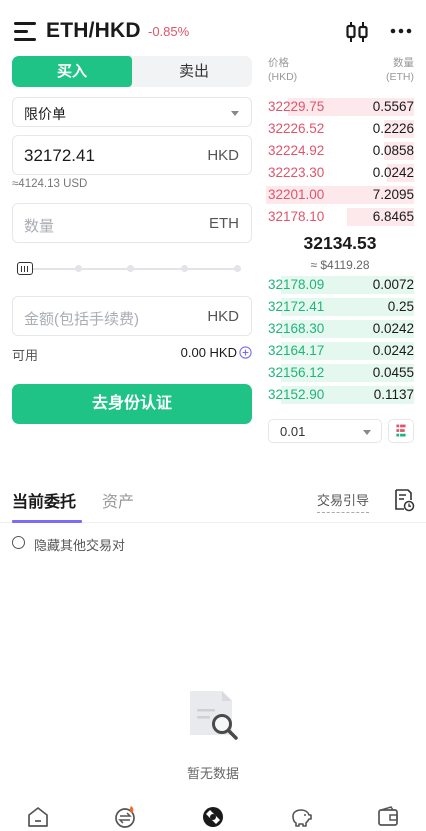  I want to click on price-value: 32172.41, so click(59, 155).